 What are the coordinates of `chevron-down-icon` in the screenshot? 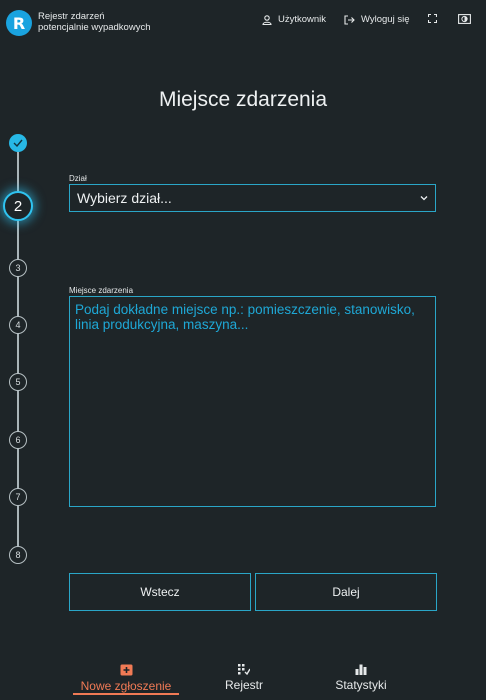 It's located at (424, 198).